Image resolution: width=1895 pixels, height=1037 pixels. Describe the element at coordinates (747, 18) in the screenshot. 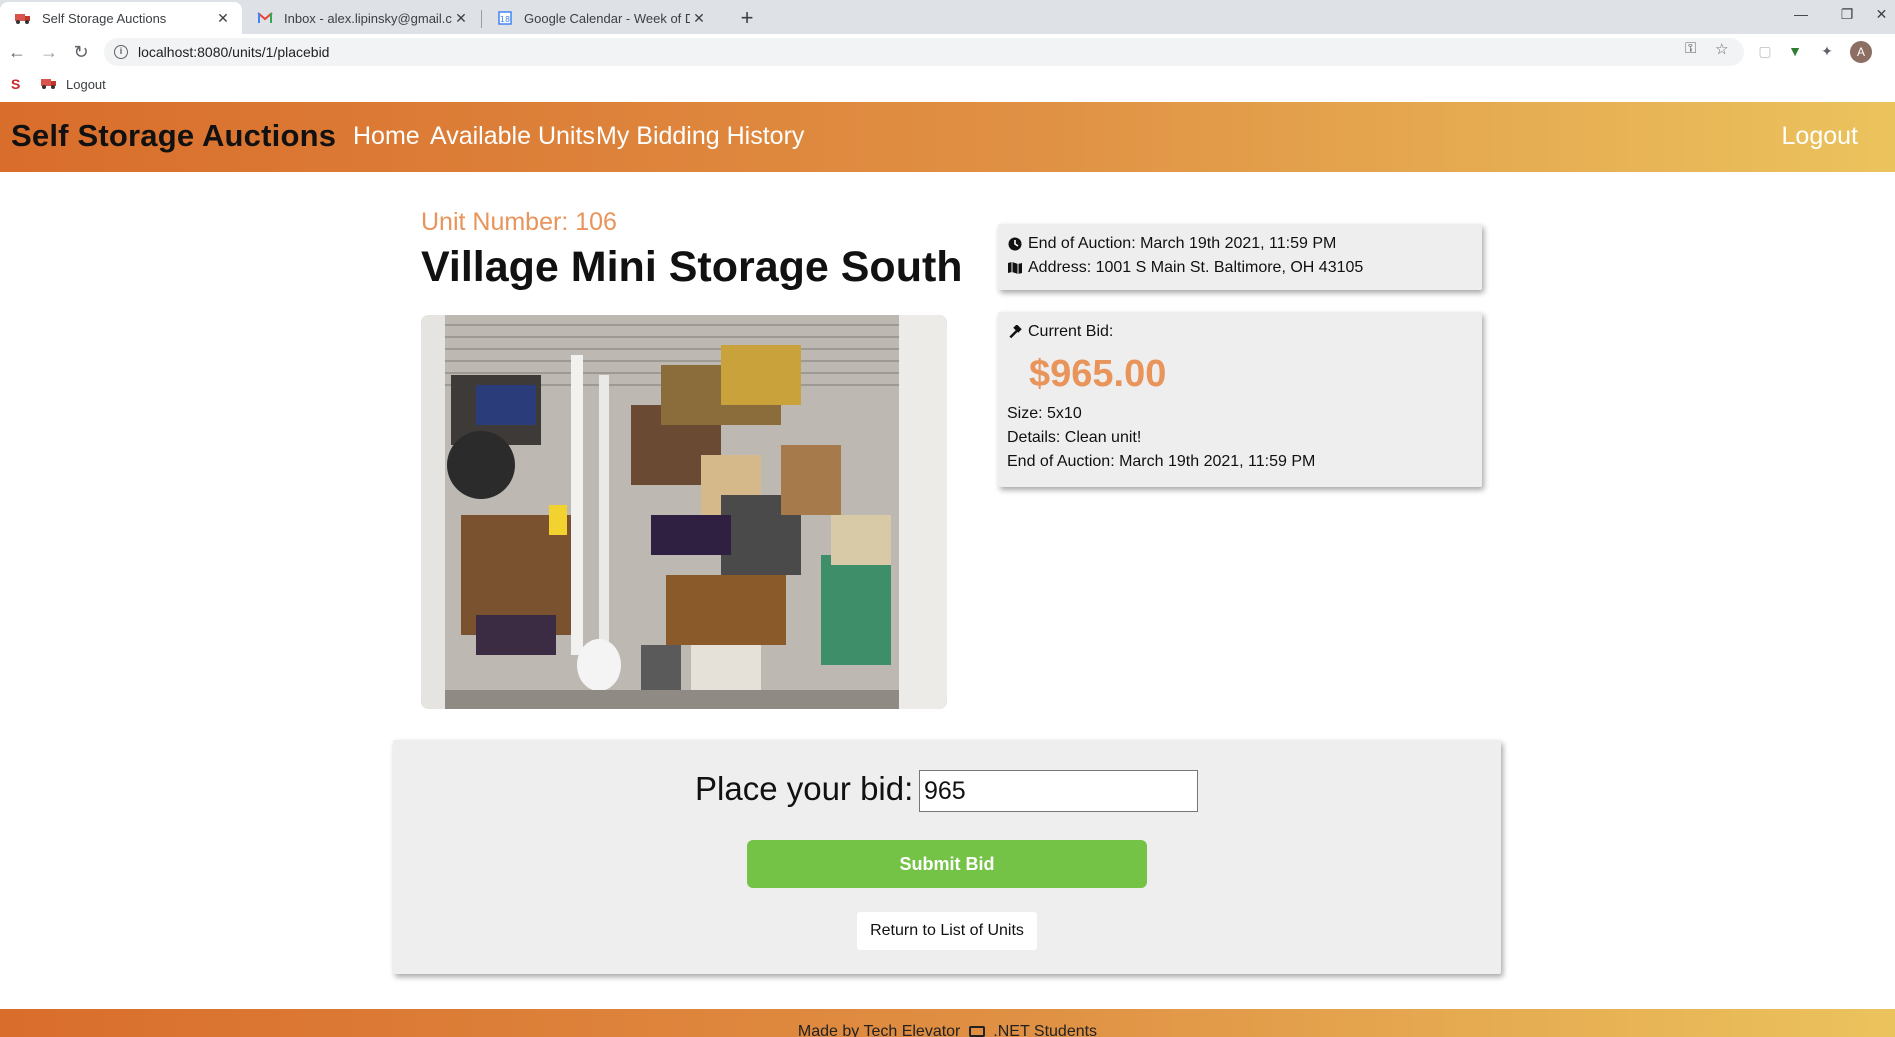

I see `new-tab-button: +` at that location.